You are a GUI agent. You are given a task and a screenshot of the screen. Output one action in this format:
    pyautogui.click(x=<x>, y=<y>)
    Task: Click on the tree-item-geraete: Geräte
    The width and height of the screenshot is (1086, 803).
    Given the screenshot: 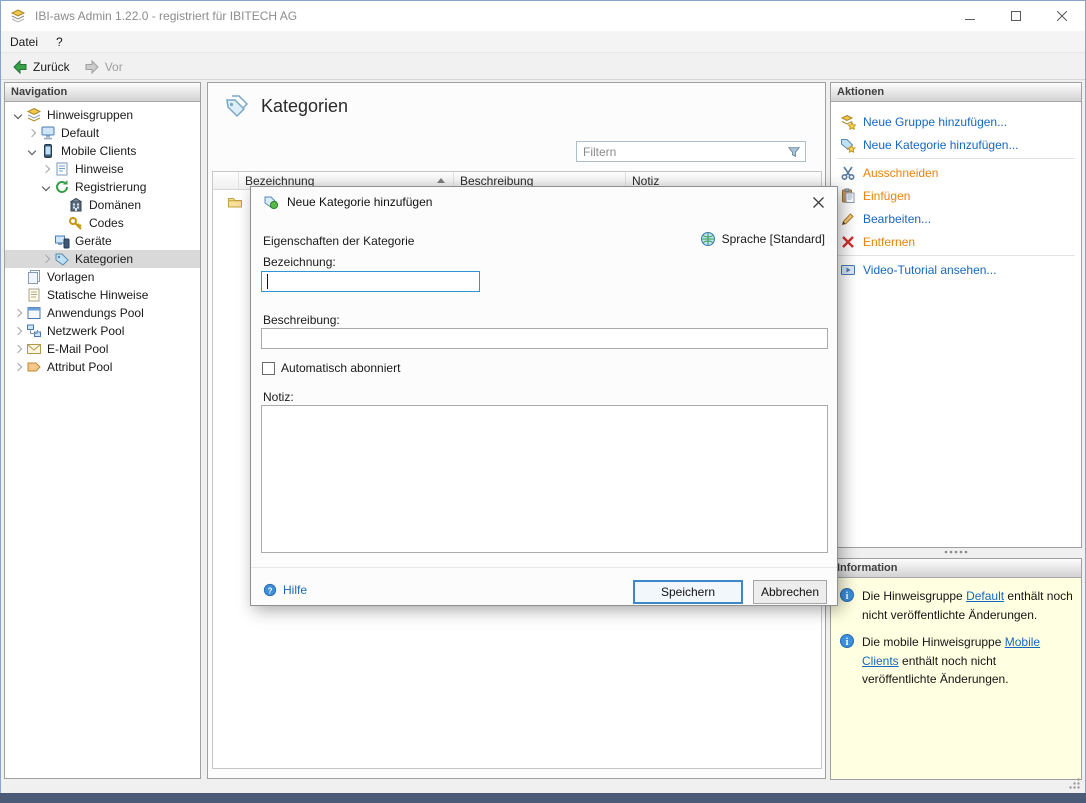 What is the action you would take?
    pyautogui.click(x=102, y=241)
    